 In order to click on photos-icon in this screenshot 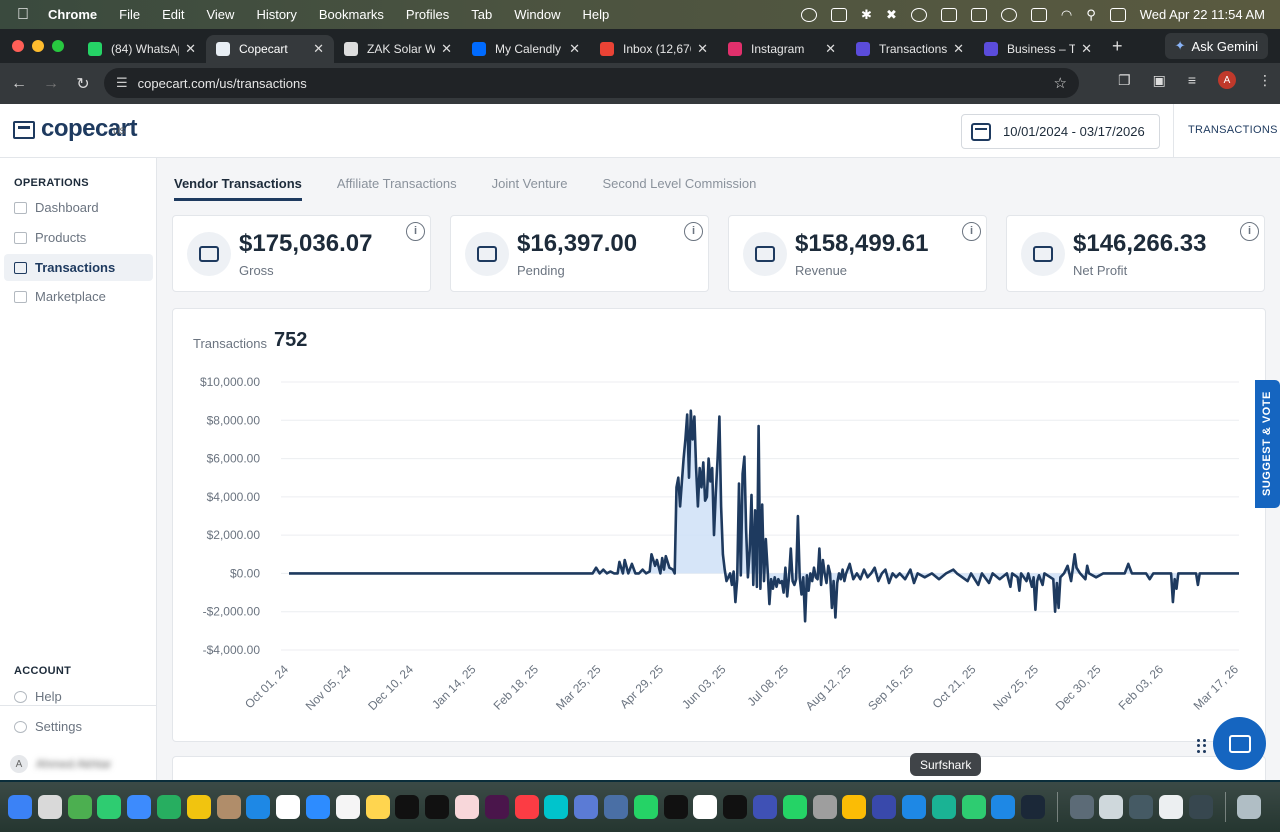, I will do `click(198, 807)`.